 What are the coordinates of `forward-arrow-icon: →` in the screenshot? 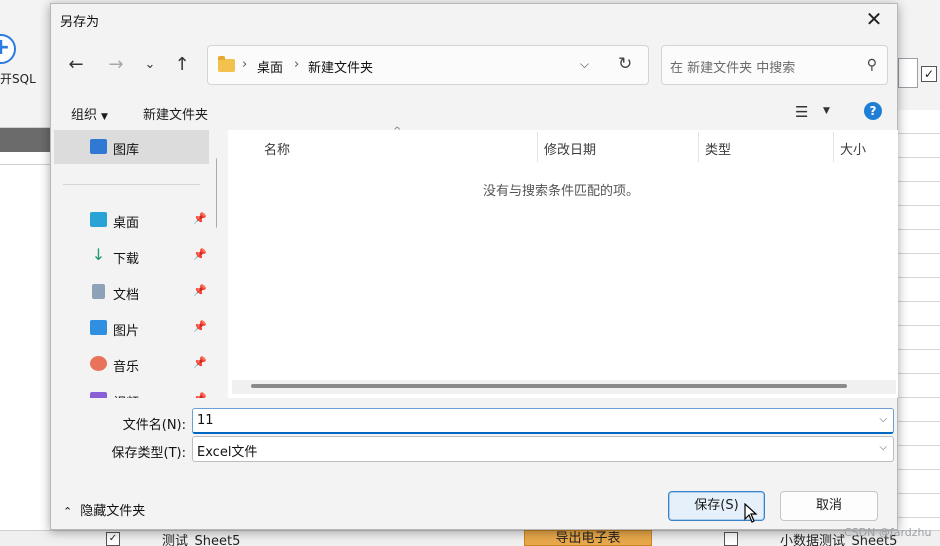 It's located at (116, 65).